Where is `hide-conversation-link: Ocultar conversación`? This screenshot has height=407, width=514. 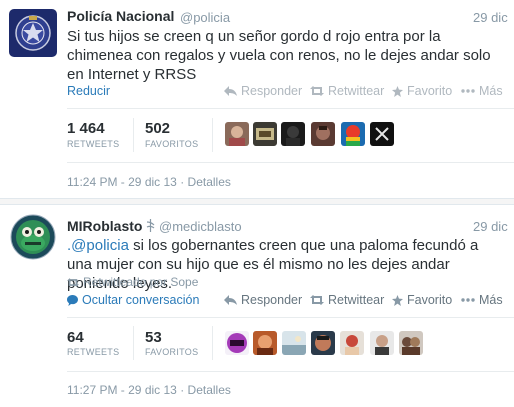 hide-conversation-link: Ocultar conversación is located at coordinates (133, 300).